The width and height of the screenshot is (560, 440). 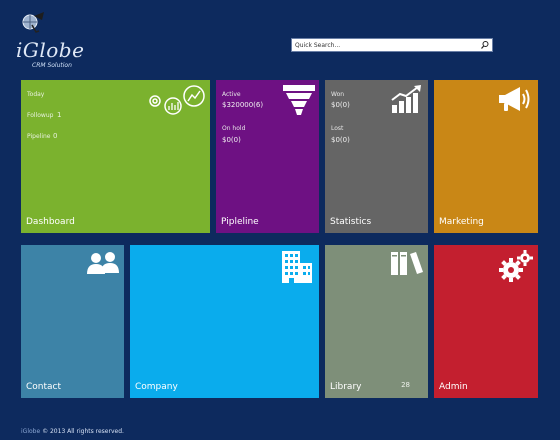 I want to click on won-value: $0(0), so click(x=340, y=105).